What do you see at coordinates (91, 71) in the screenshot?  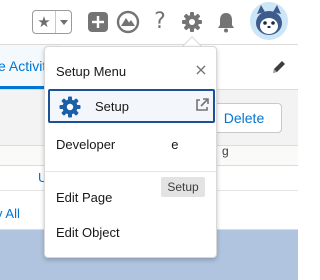 I see `setup-menu-title: Setup Menu` at bounding box center [91, 71].